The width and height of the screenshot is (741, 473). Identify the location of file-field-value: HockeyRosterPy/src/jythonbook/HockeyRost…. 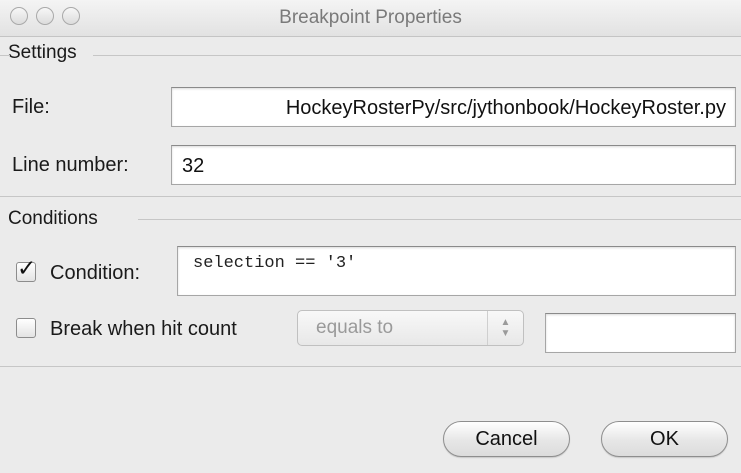
(505, 108).